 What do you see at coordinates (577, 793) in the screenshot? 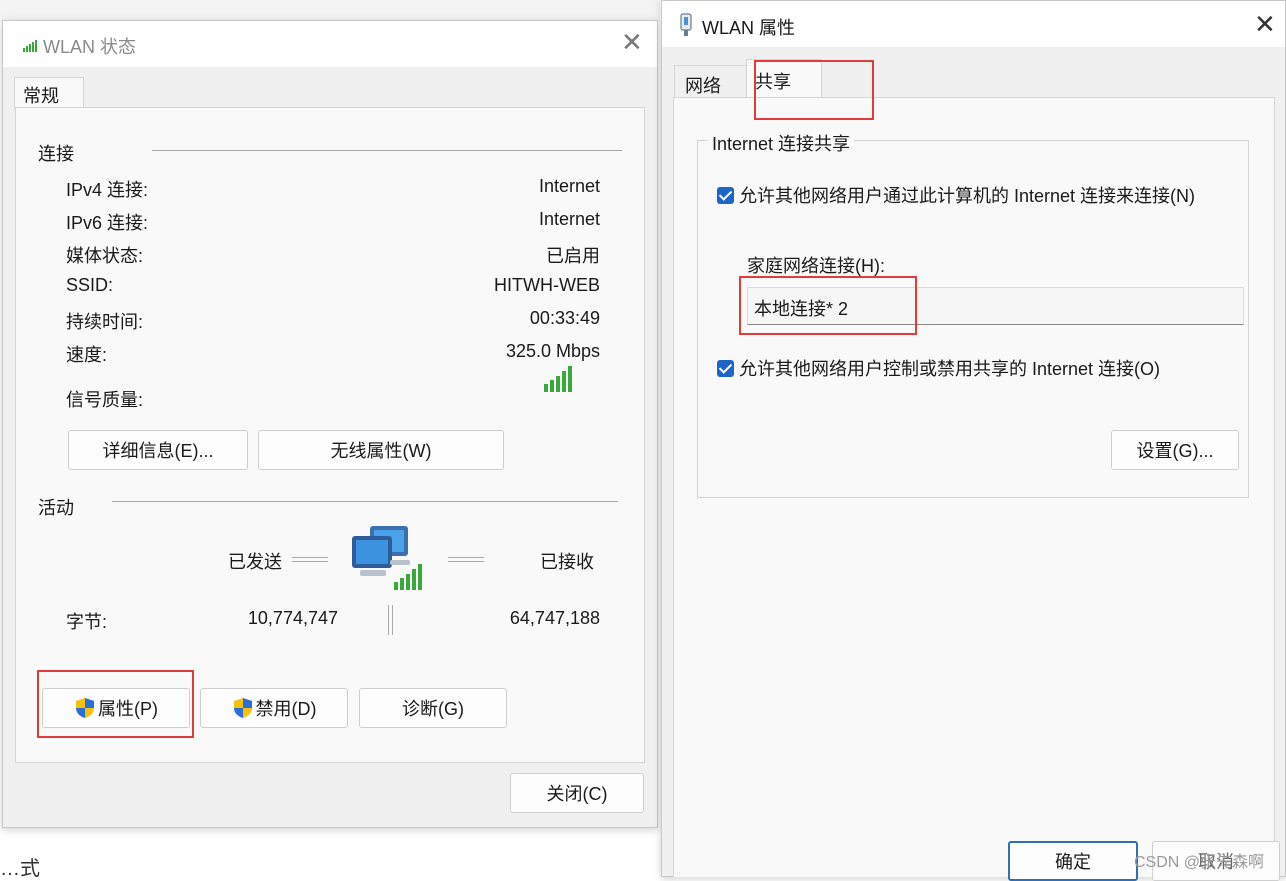
I see `close-button: 关闭(C)` at bounding box center [577, 793].